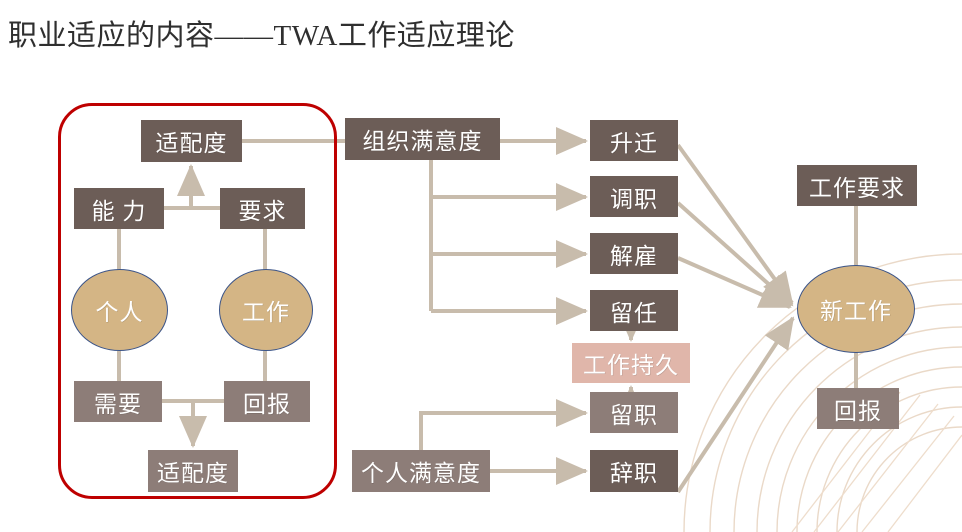  I want to click on edge-dismissal-newjob, so click(734, 282).